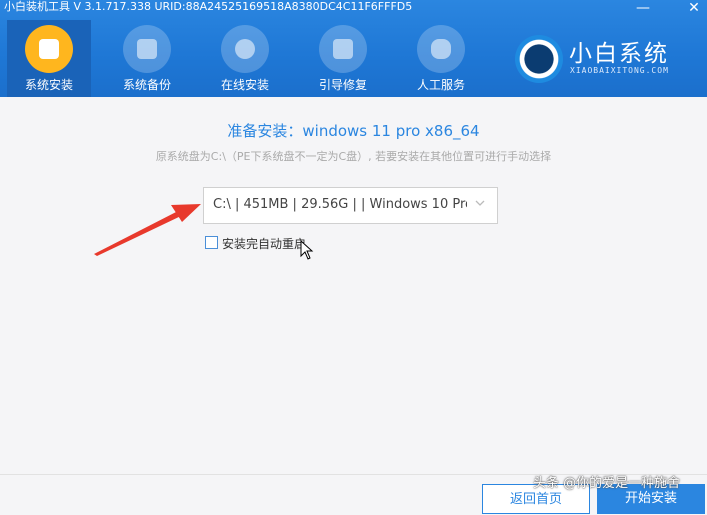 This screenshot has width=707, height=515. Describe the element at coordinates (694, 8) in the screenshot. I see `close-button: ✕` at that location.